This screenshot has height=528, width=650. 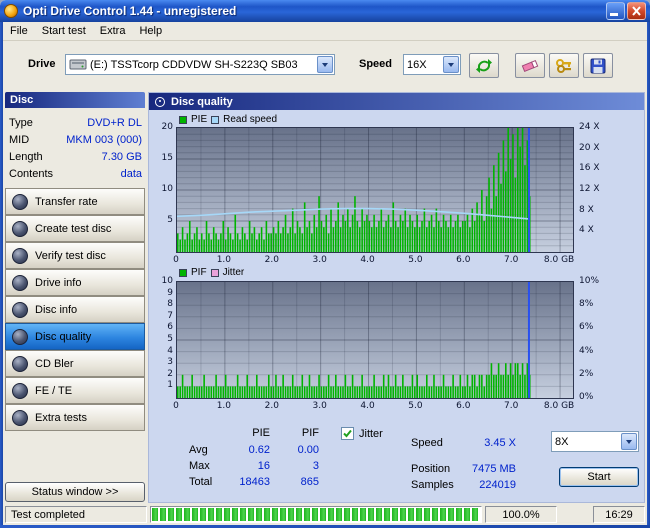 I want to click on transfer-rate-icon, so click(x=20, y=201).